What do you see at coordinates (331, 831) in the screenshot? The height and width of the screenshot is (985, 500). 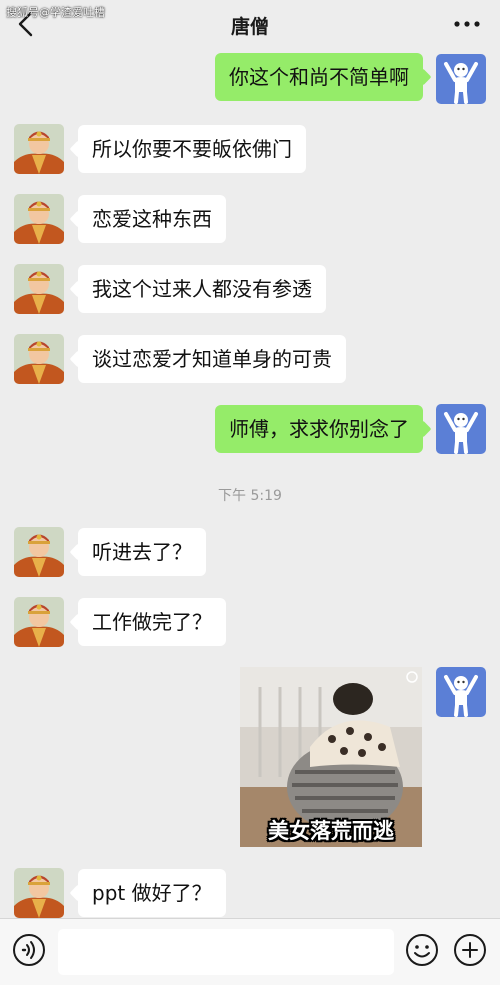 I see `sticker-caption: 美女落荒而逃` at bounding box center [331, 831].